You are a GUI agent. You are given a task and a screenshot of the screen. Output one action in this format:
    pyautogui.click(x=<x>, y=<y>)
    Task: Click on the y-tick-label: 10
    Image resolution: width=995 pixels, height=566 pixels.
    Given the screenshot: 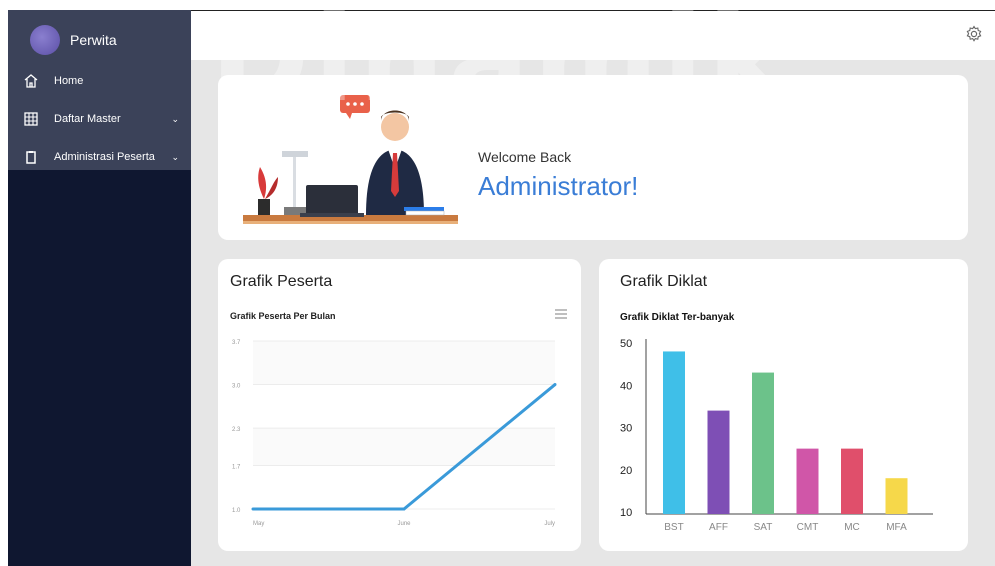 What is the action you would take?
    pyautogui.click(x=626, y=513)
    